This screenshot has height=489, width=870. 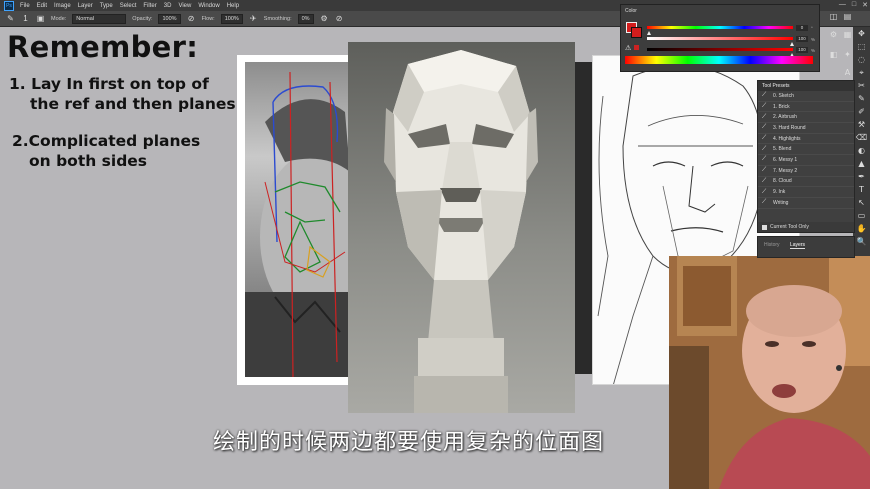 What do you see at coordinates (861, 189) in the screenshot?
I see `type-tool-icon: T` at bounding box center [861, 189].